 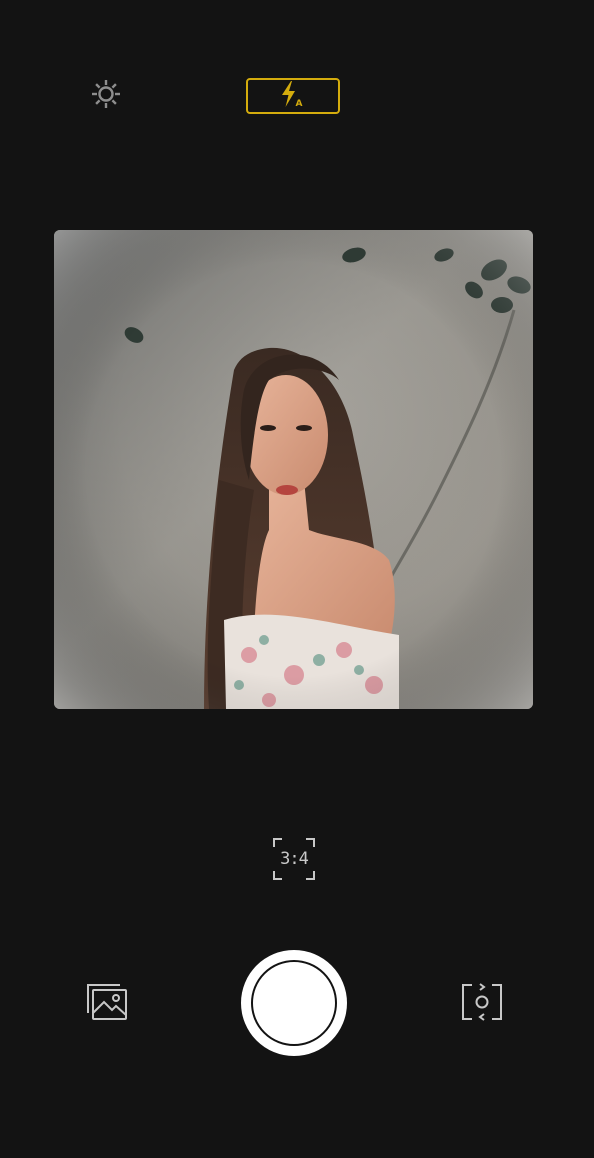 I want to click on flash-auto-icon: A, so click(x=293, y=96).